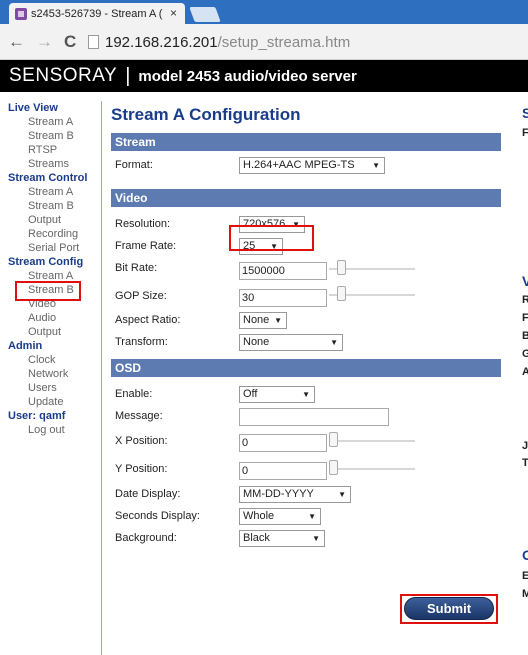 This screenshot has width=528, height=655. What do you see at coordinates (271, 238) in the screenshot?
I see `highlight-box-resolution` at bounding box center [271, 238].